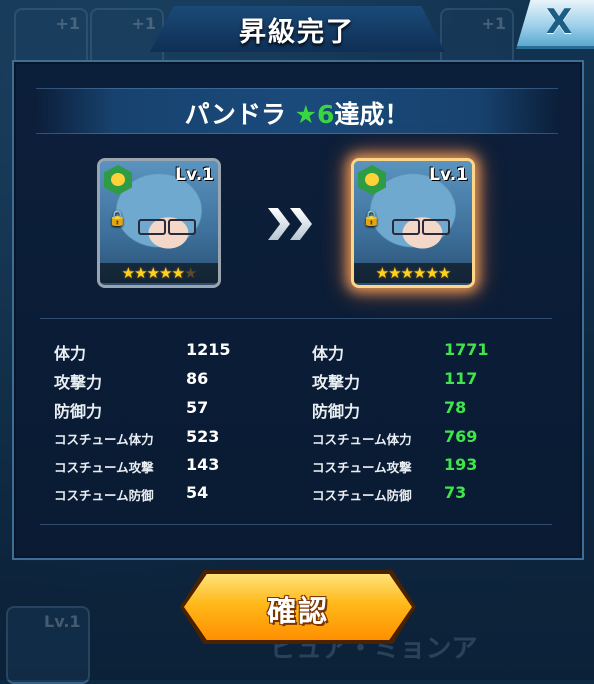  I want to click on stat-value: 143, so click(203, 464).